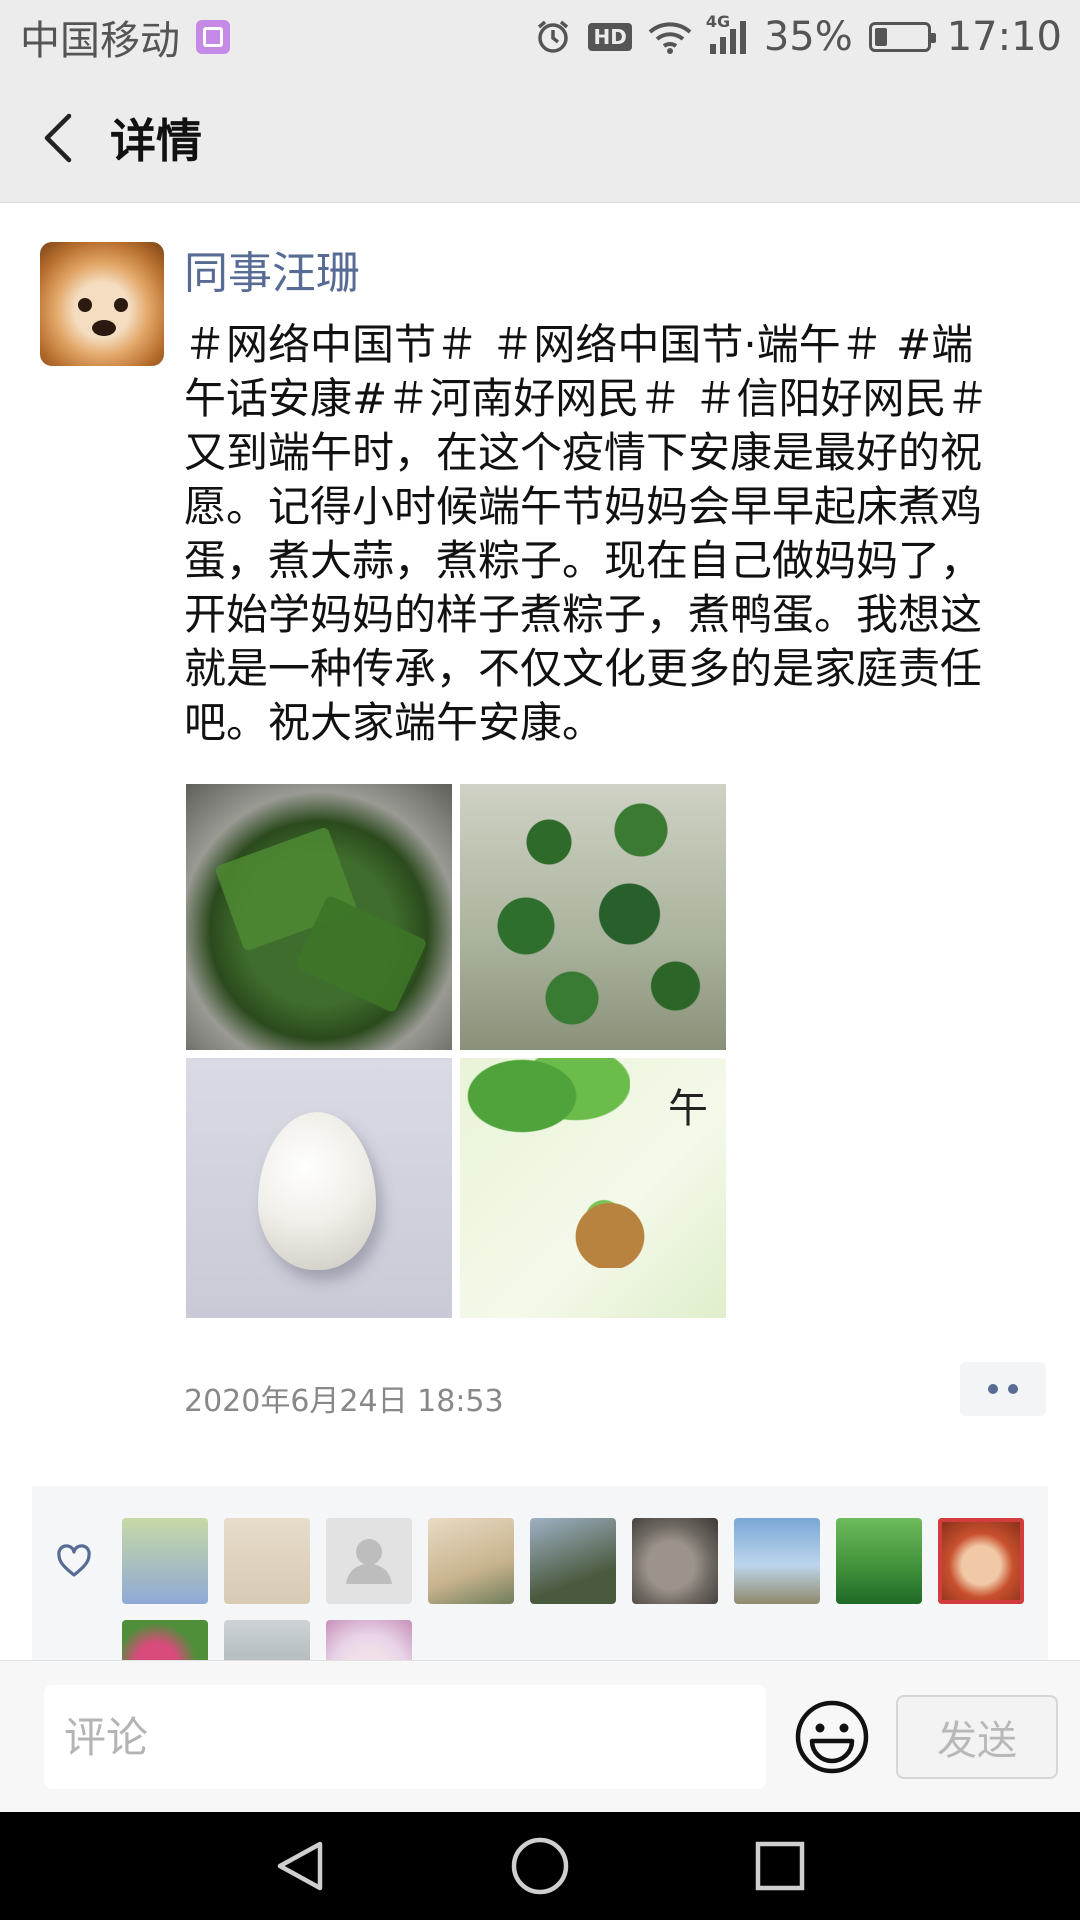 This screenshot has height=1920, width=1080. I want to click on photo-grid: 午, so click(457, 1051).